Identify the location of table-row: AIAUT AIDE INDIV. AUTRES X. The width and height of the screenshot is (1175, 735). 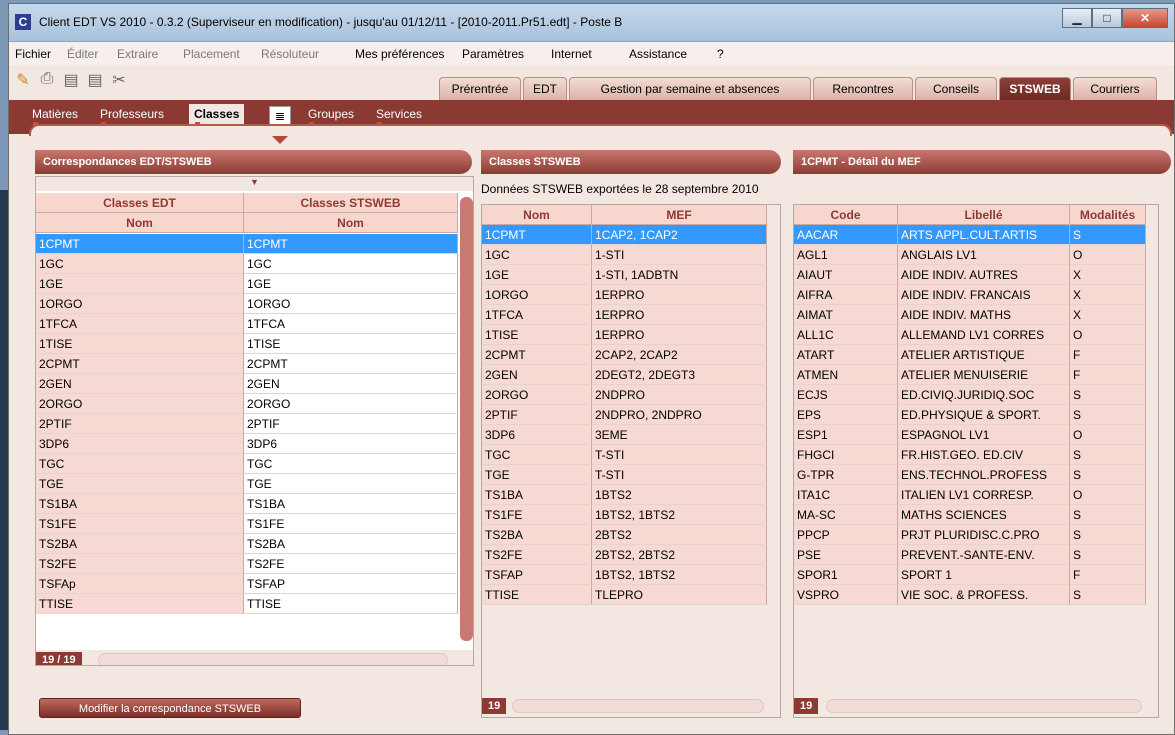
(970, 275).